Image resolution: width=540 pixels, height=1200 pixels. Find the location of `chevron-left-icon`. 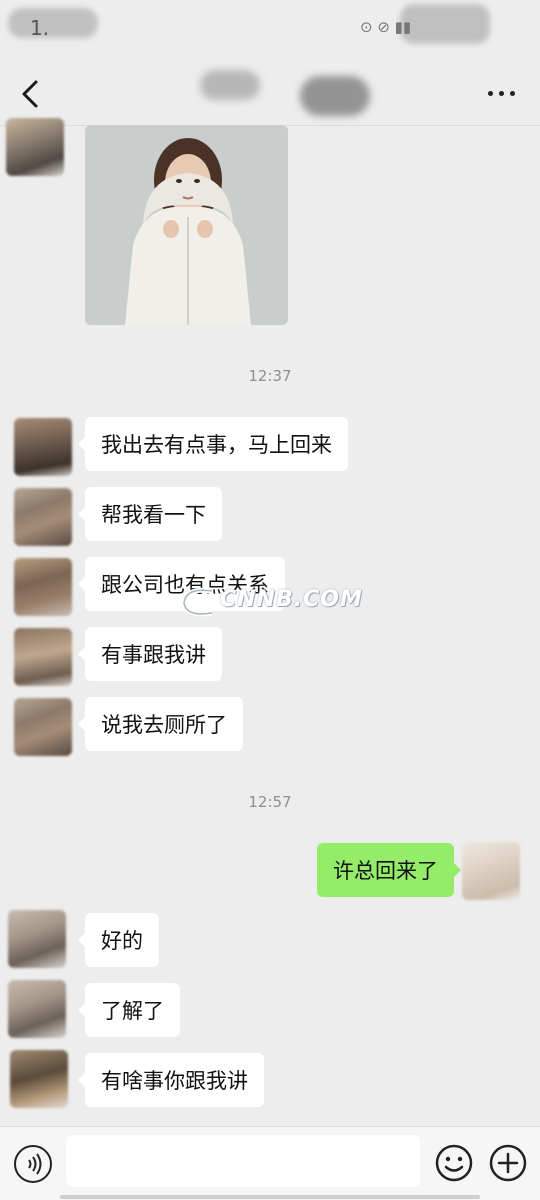

chevron-left-icon is located at coordinates (30, 94).